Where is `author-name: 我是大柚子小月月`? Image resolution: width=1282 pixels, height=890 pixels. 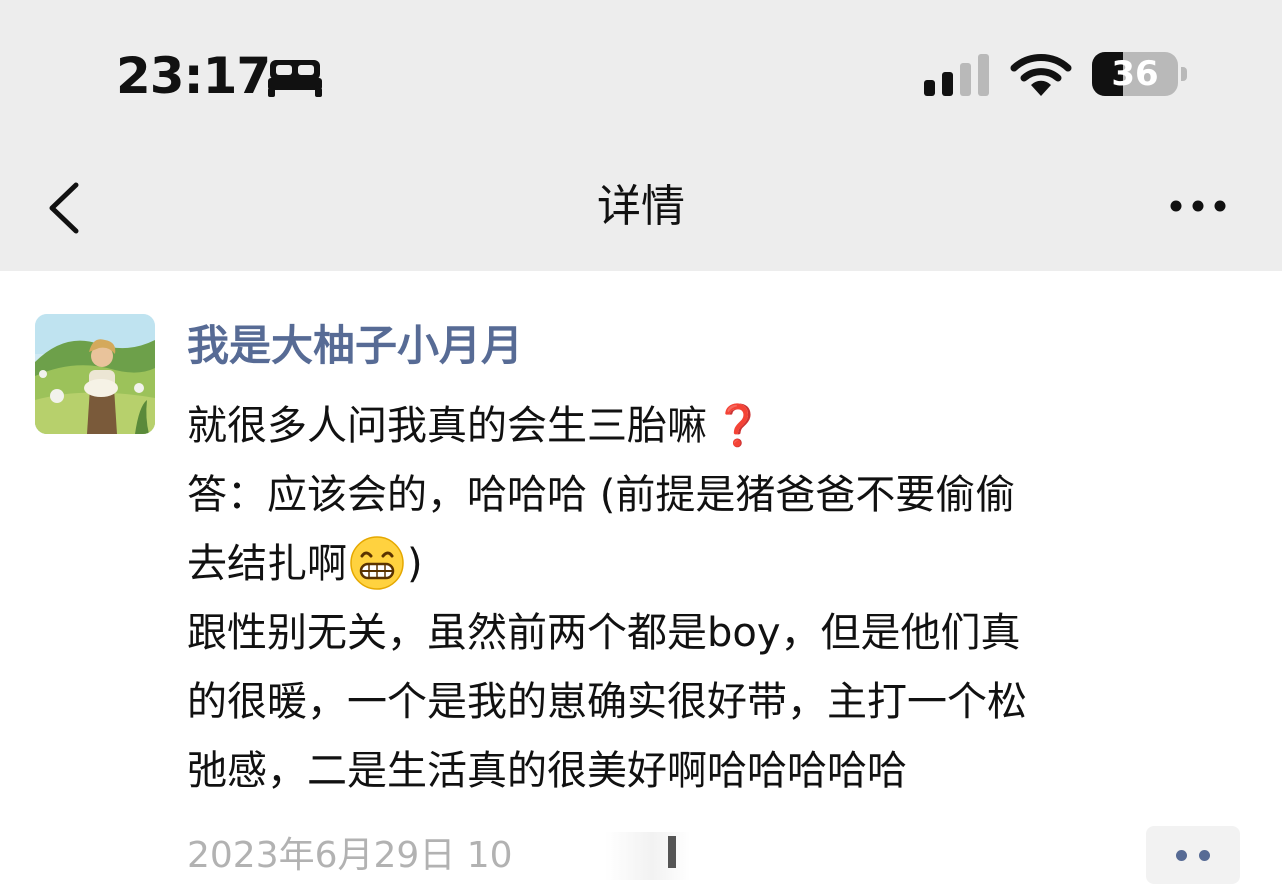 author-name: 我是大柚子小月月 is located at coordinates (355, 346).